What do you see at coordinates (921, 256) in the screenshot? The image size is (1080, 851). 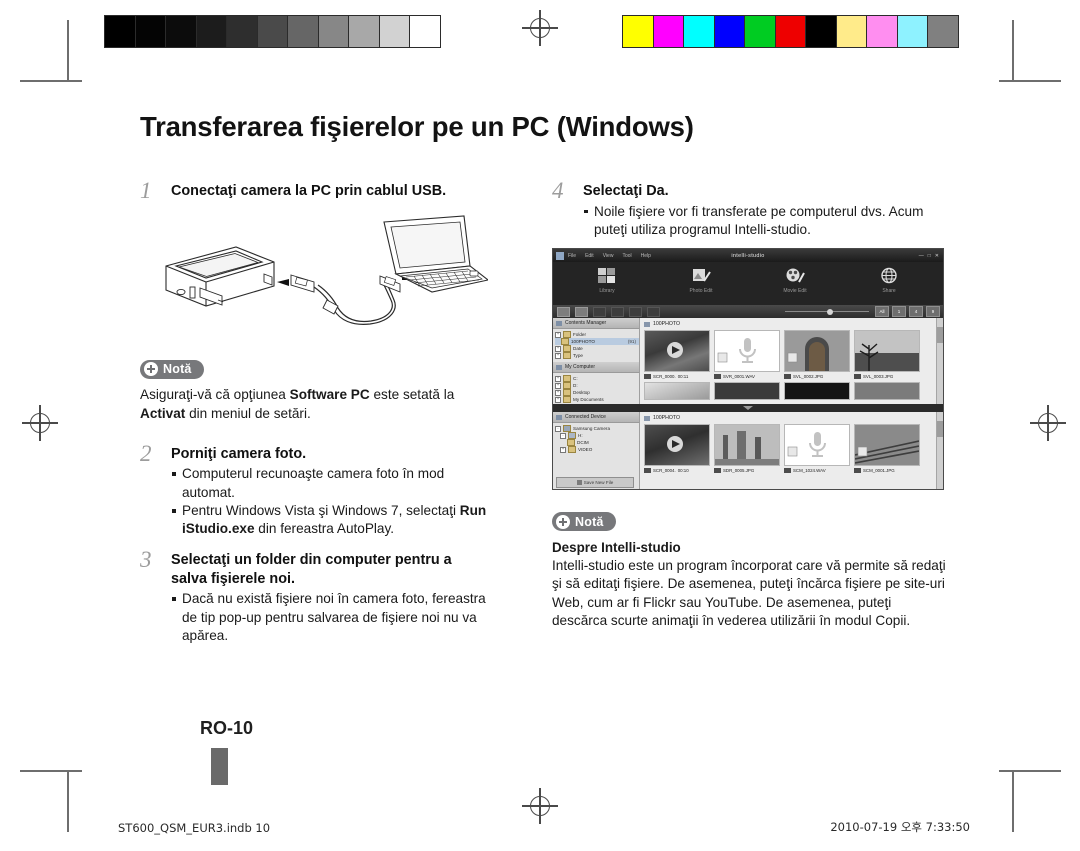 I see `minimize-icon: —` at bounding box center [921, 256].